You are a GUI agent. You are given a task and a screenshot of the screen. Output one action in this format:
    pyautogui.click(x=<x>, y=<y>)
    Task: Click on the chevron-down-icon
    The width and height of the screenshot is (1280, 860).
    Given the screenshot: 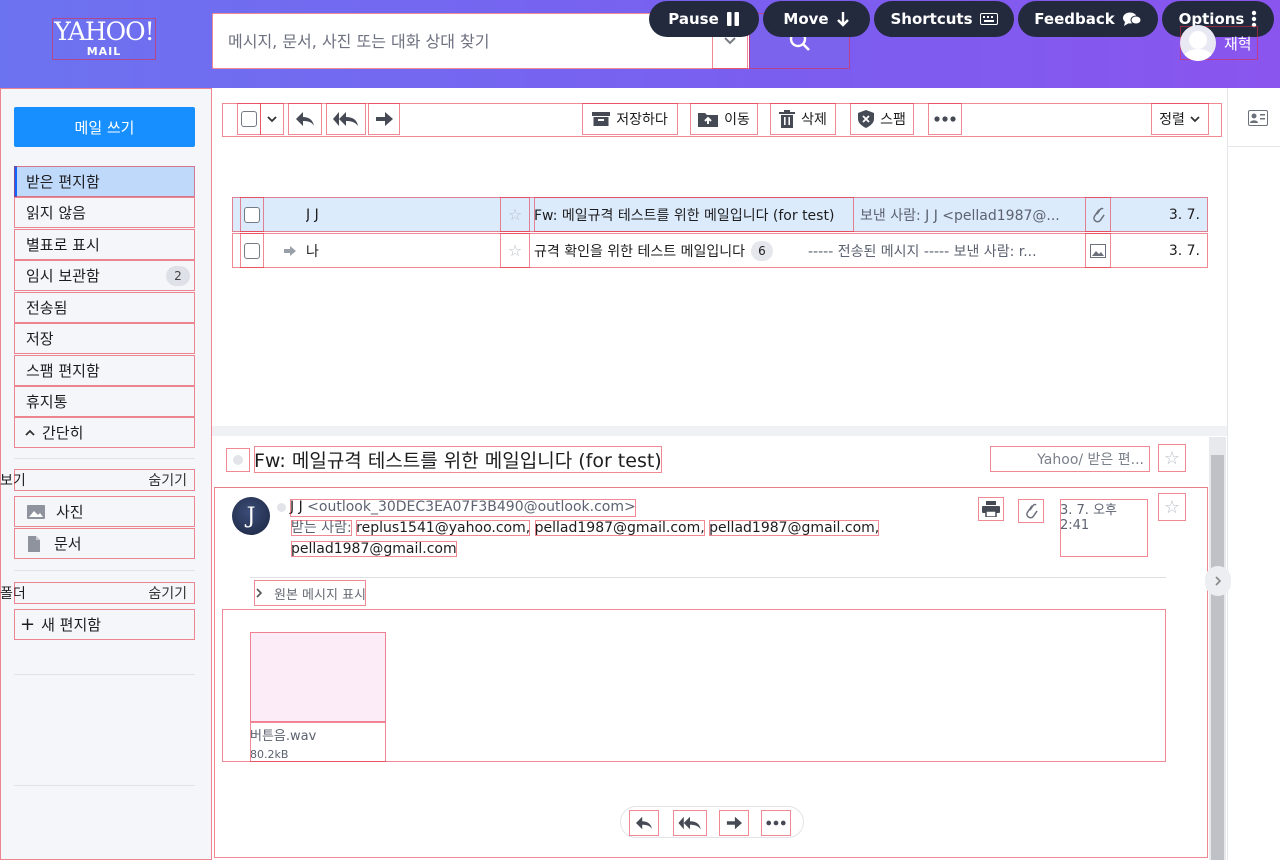 What is the action you would take?
    pyautogui.click(x=1195, y=119)
    